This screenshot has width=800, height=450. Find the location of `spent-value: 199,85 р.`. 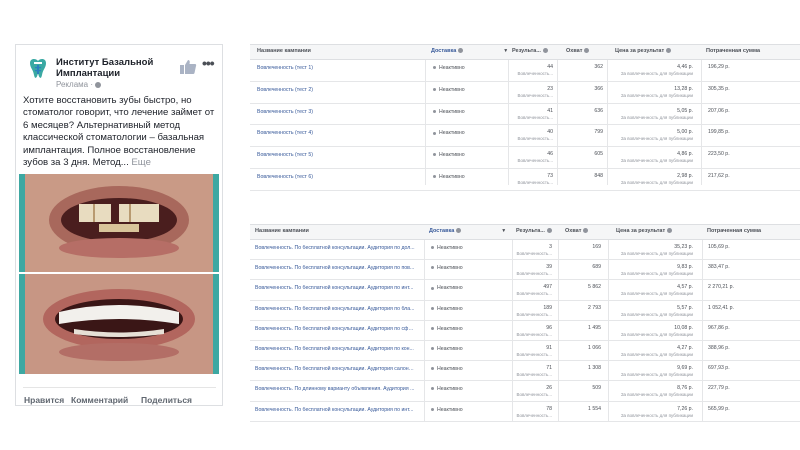

spent-value: 199,85 р. is located at coordinates (719, 132).